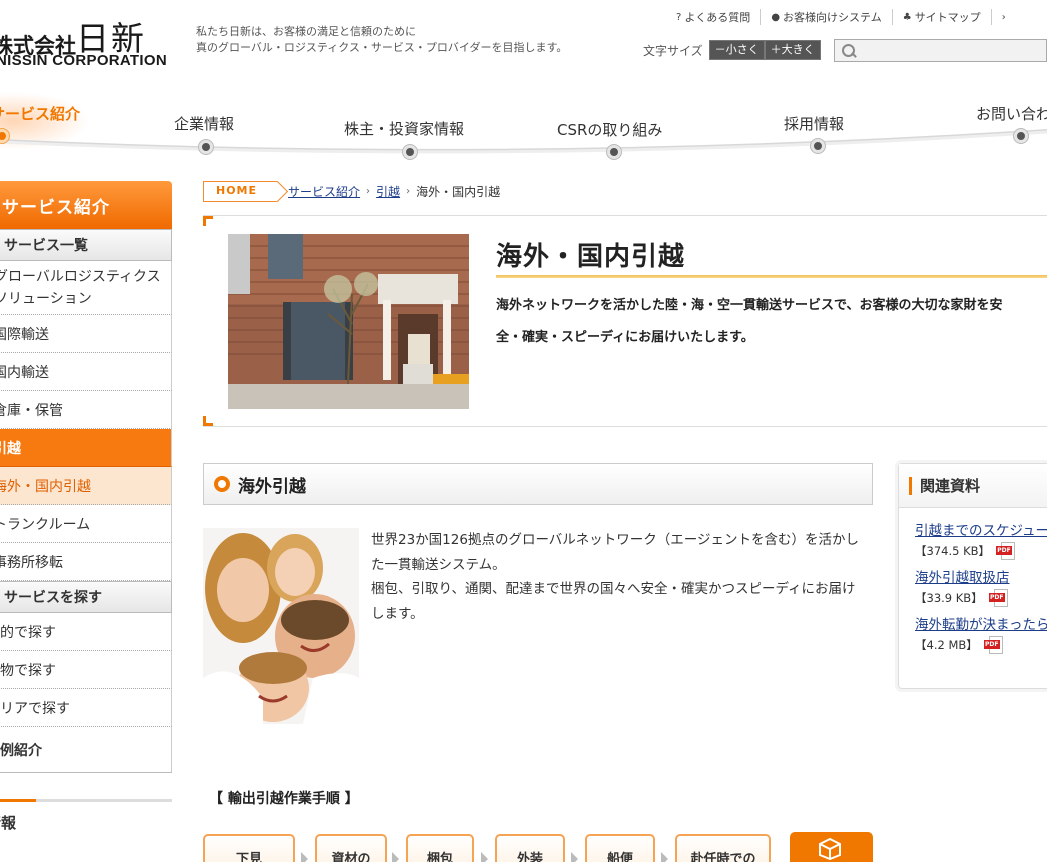 The width and height of the screenshot is (1047, 862). What do you see at coordinates (86, 597) in the screenshot?
I see `side-section-find: サービスを探す` at bounding box center [86, 597].